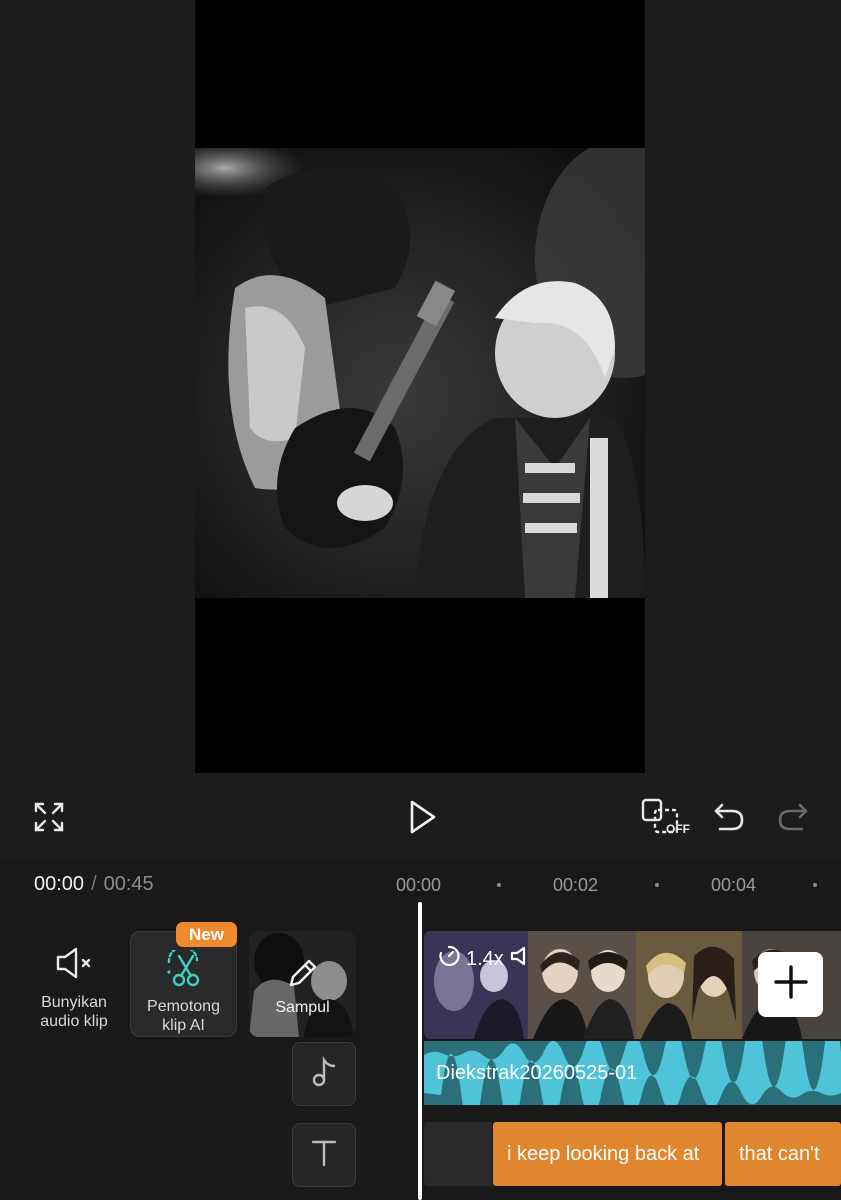 This screenshot has width=841, height=1200. Describe the element at coordinates (783, 1154) in the screenshot. I see `text-clip: that can't` at that location.